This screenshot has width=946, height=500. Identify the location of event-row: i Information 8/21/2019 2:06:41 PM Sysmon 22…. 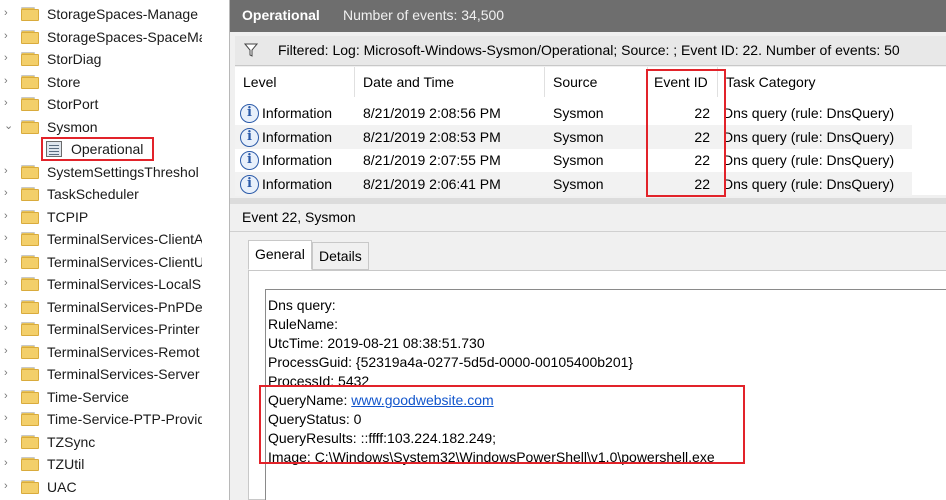
(573, 183).